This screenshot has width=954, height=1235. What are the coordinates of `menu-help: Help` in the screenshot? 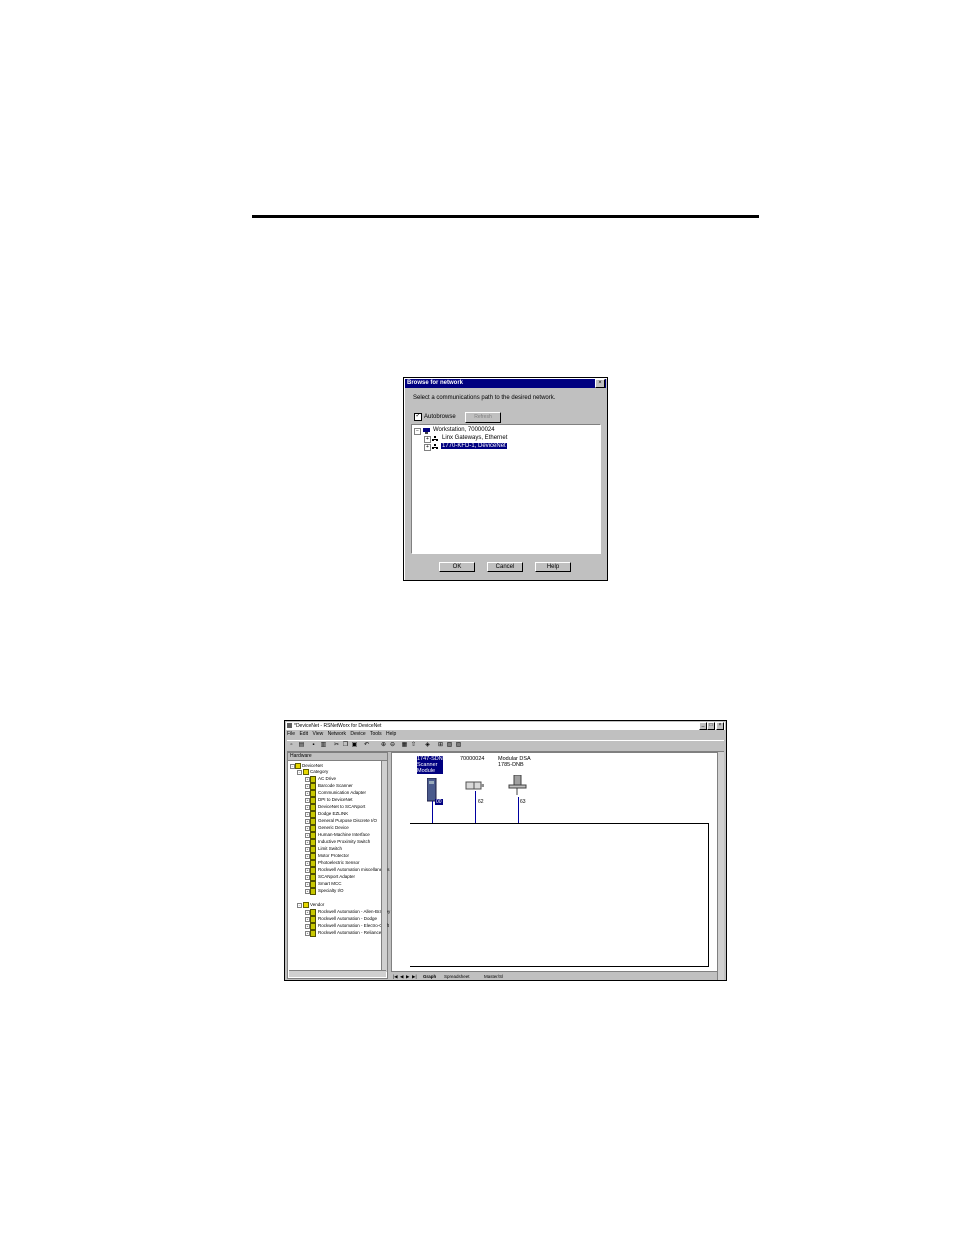 It's located at (391, 734).